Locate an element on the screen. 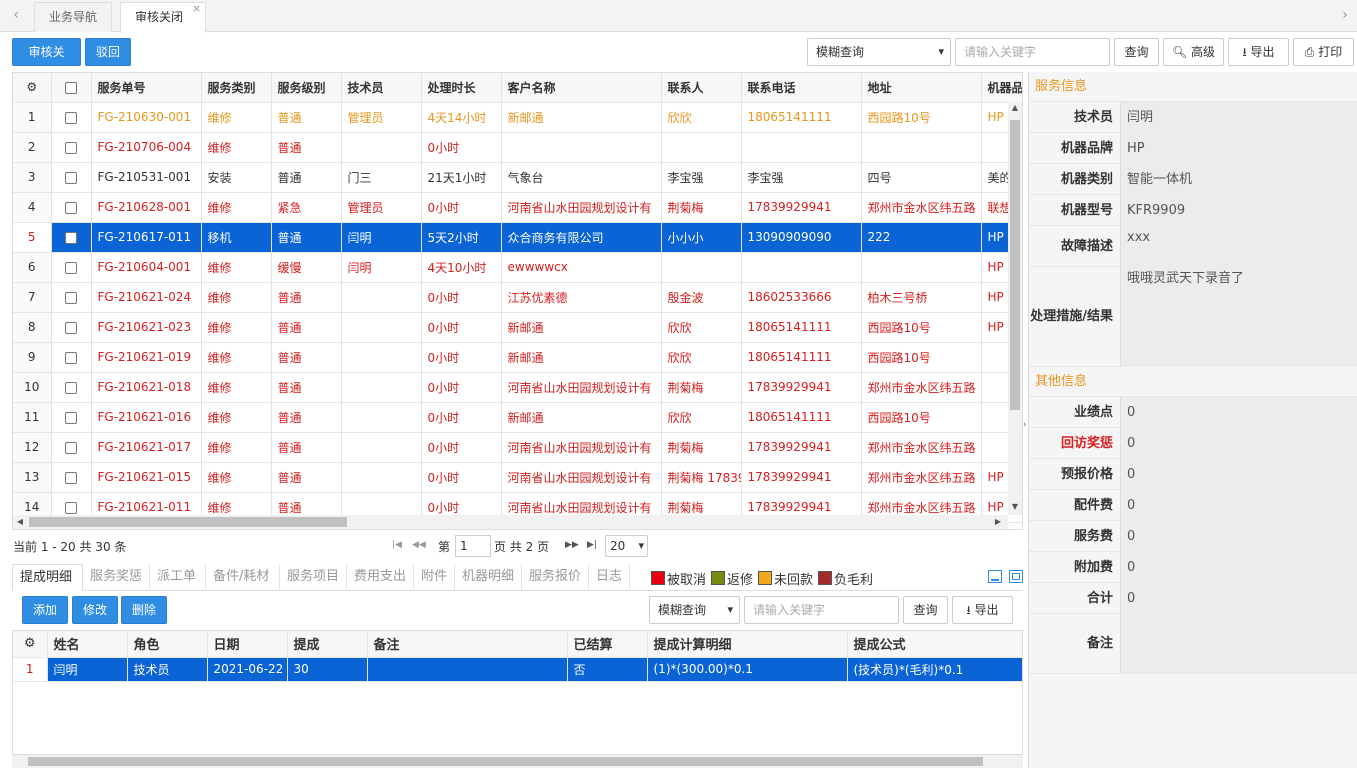 Image resolution: width=1357 pixels, height=768 pixels. field-value: xxx is located at coordinates (1238, 246).